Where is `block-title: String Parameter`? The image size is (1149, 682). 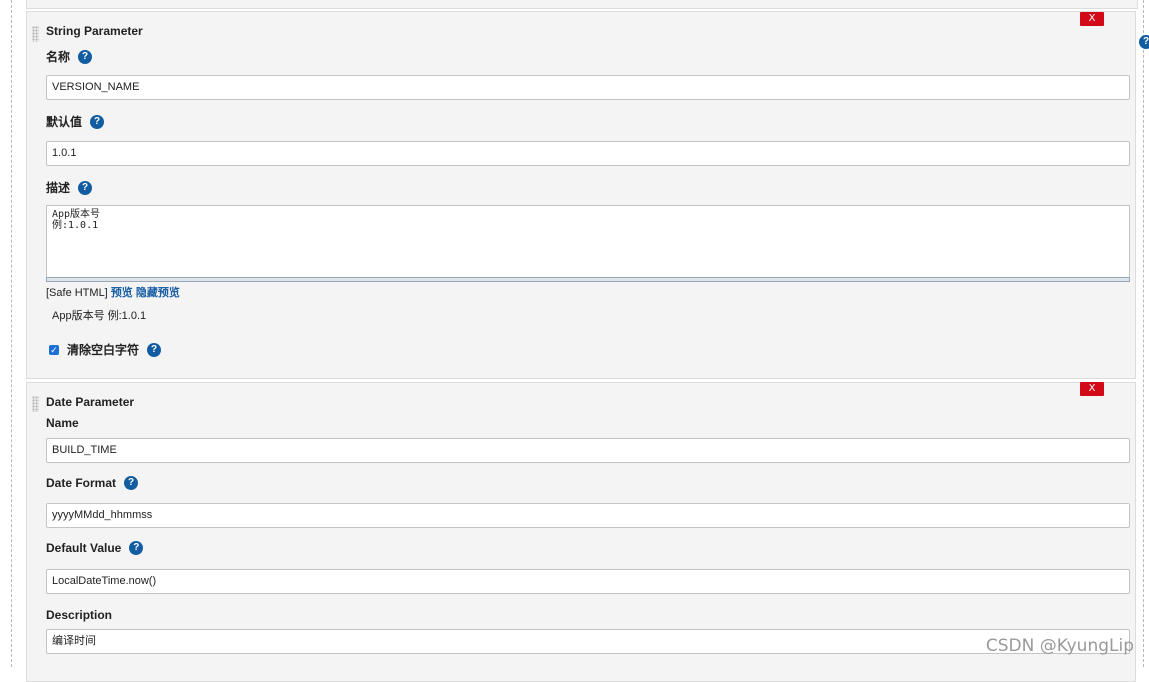 block-title: String Parameter is located at coordinates (94, 31).